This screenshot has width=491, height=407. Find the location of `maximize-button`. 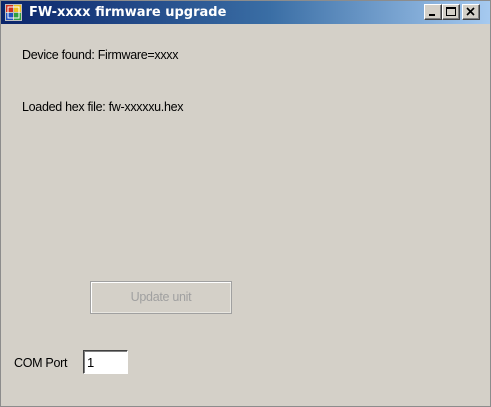

maximize-button is located at coordinates (451, 12).